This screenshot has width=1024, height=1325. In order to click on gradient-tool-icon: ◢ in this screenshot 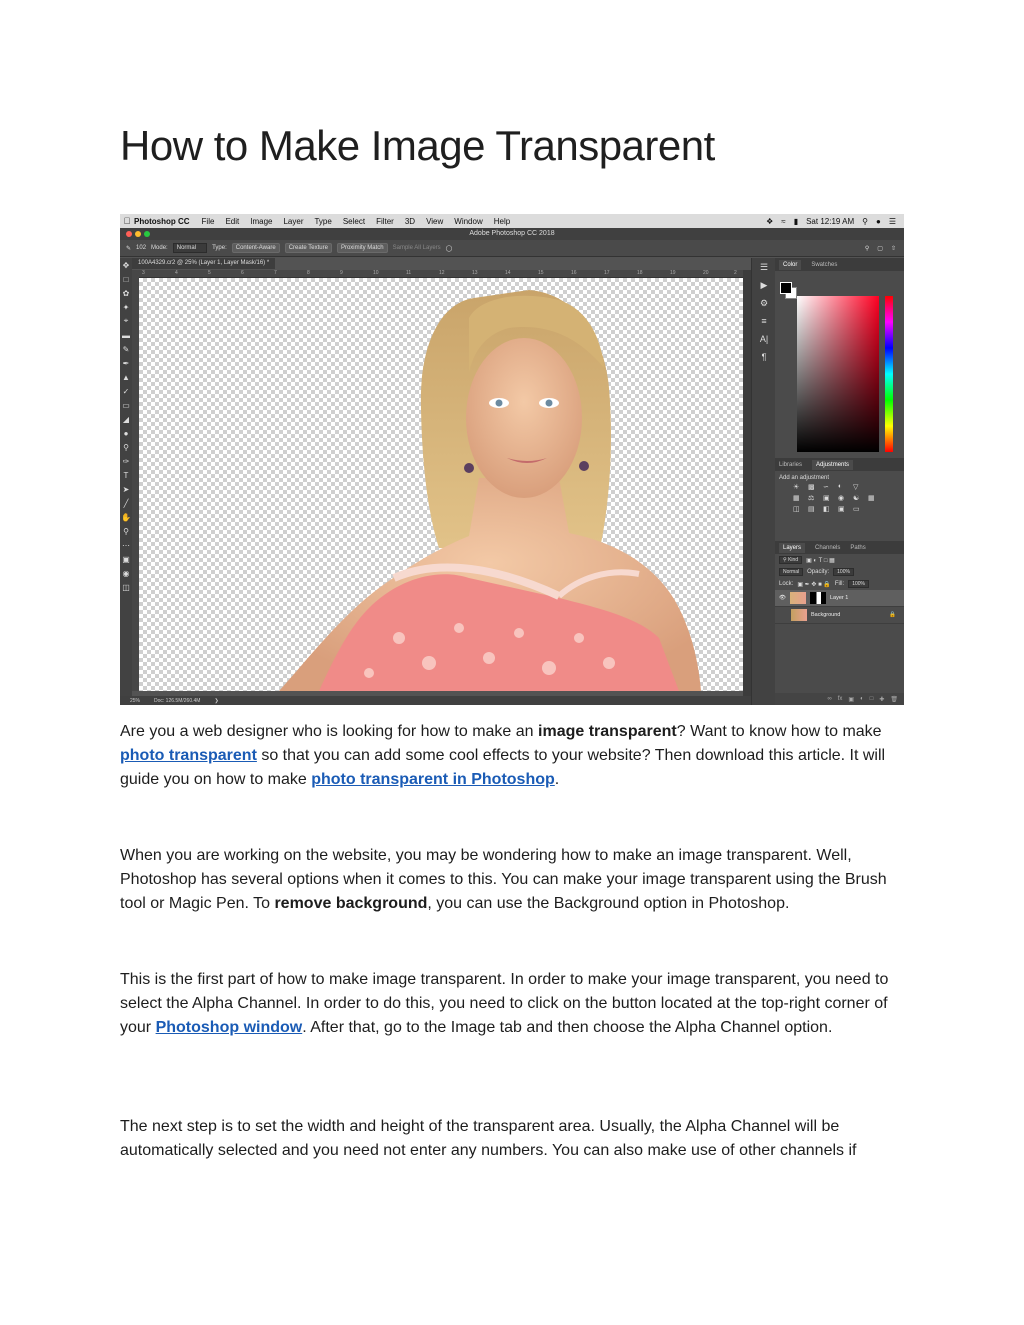, I will do `click(126, 419)`.